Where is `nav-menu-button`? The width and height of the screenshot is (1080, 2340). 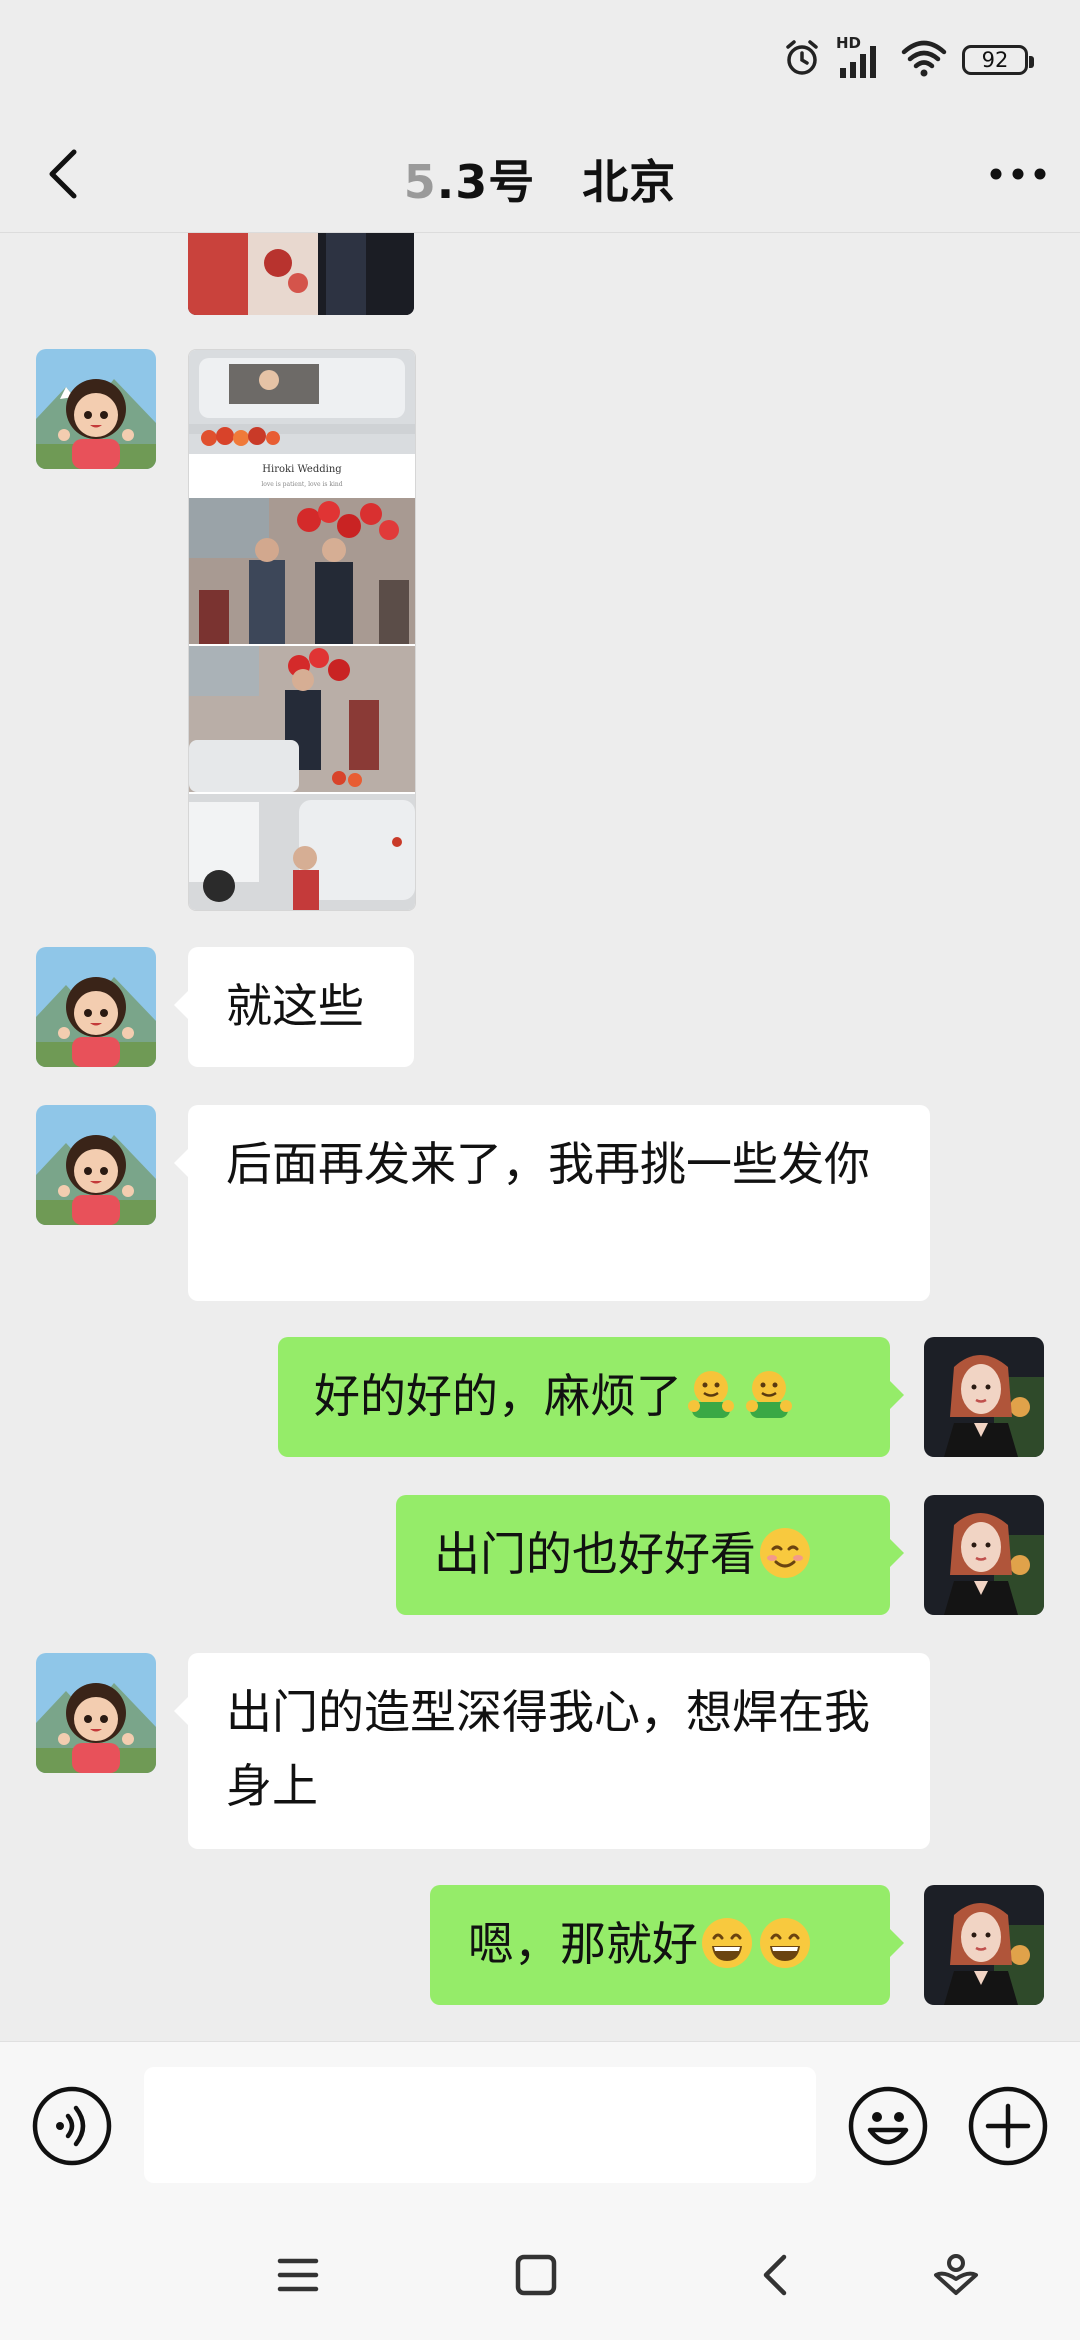 nav-menu-button is located at coordinates (298, 2275).